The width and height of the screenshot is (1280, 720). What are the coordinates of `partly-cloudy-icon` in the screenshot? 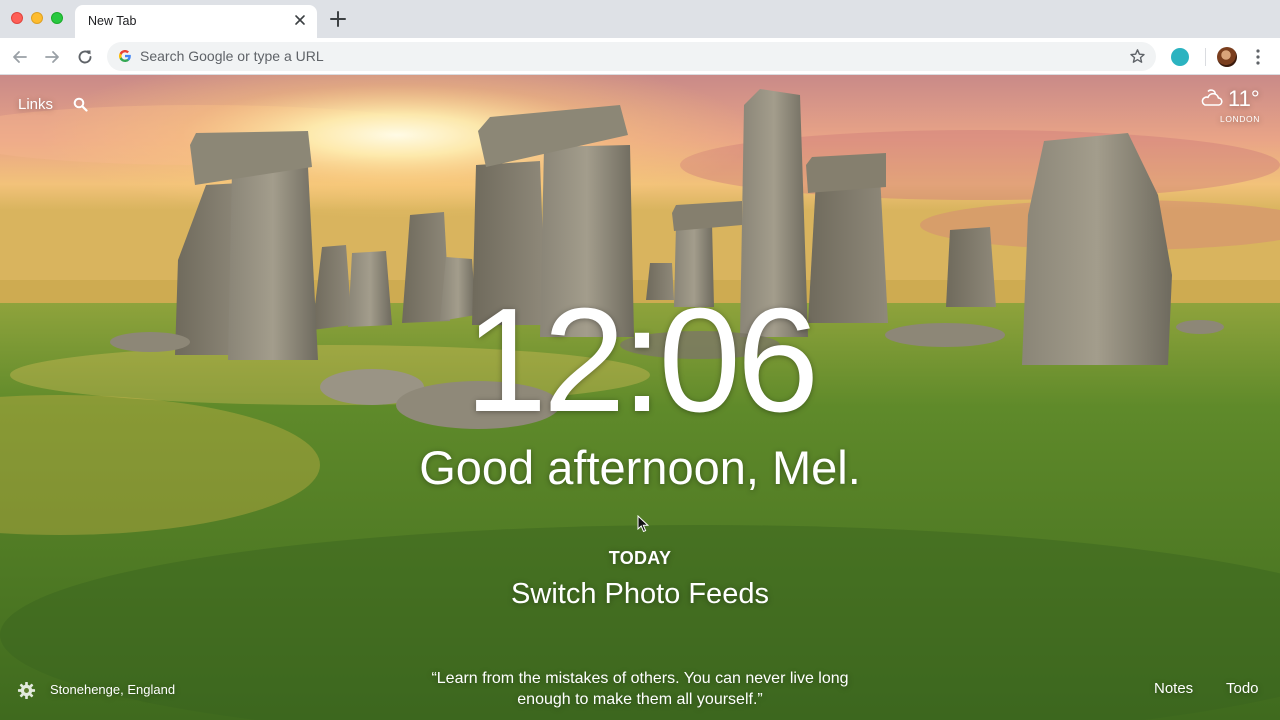 It's located at (1212, 98).